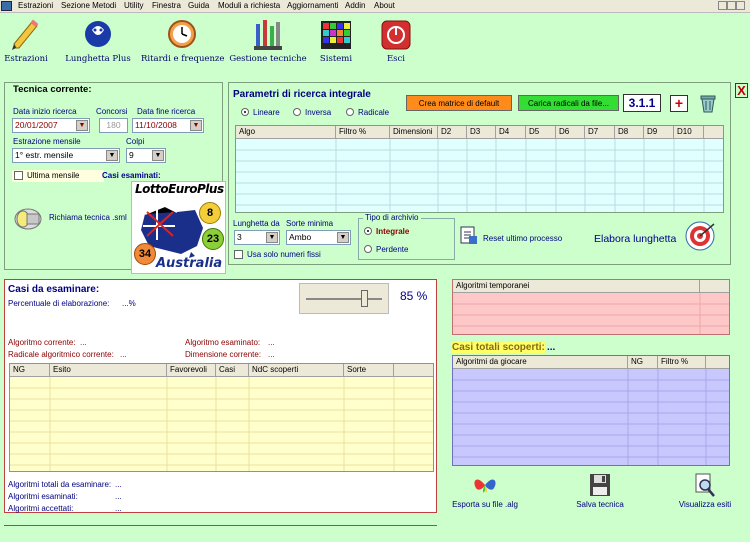 The image size is (750, 542). Describe the element at coordinates (249, 5) in the screenshot. I see `menu-moduli: Moduli a richiesta` at that location.